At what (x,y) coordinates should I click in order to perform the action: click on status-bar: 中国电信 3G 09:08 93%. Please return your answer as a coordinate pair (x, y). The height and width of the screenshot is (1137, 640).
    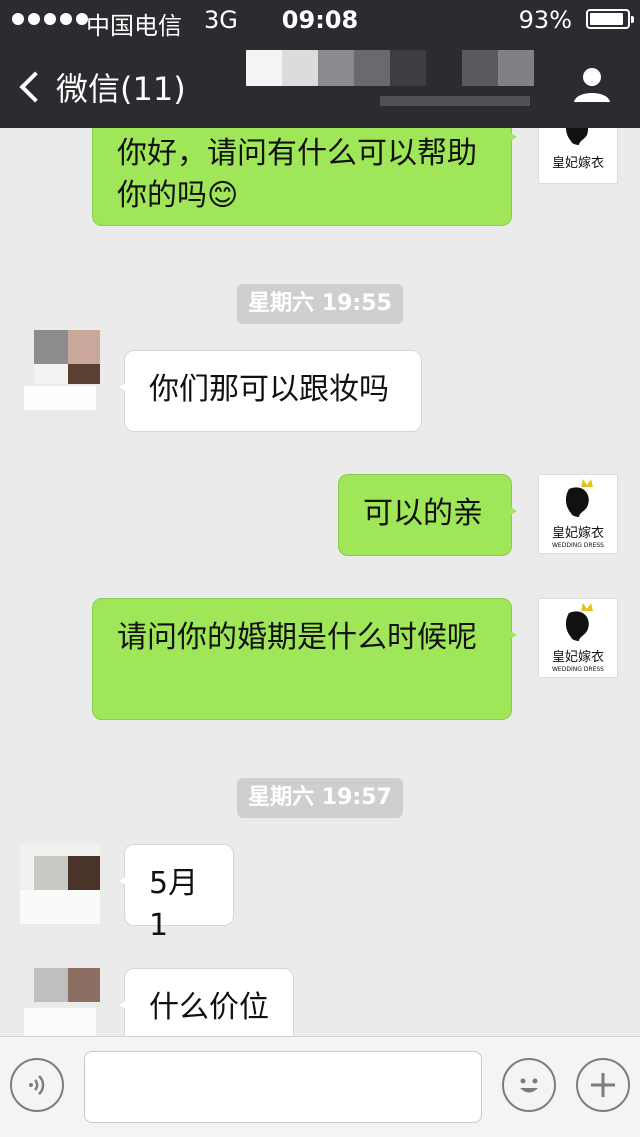
    Looking at the image, I should click on (320, 20).